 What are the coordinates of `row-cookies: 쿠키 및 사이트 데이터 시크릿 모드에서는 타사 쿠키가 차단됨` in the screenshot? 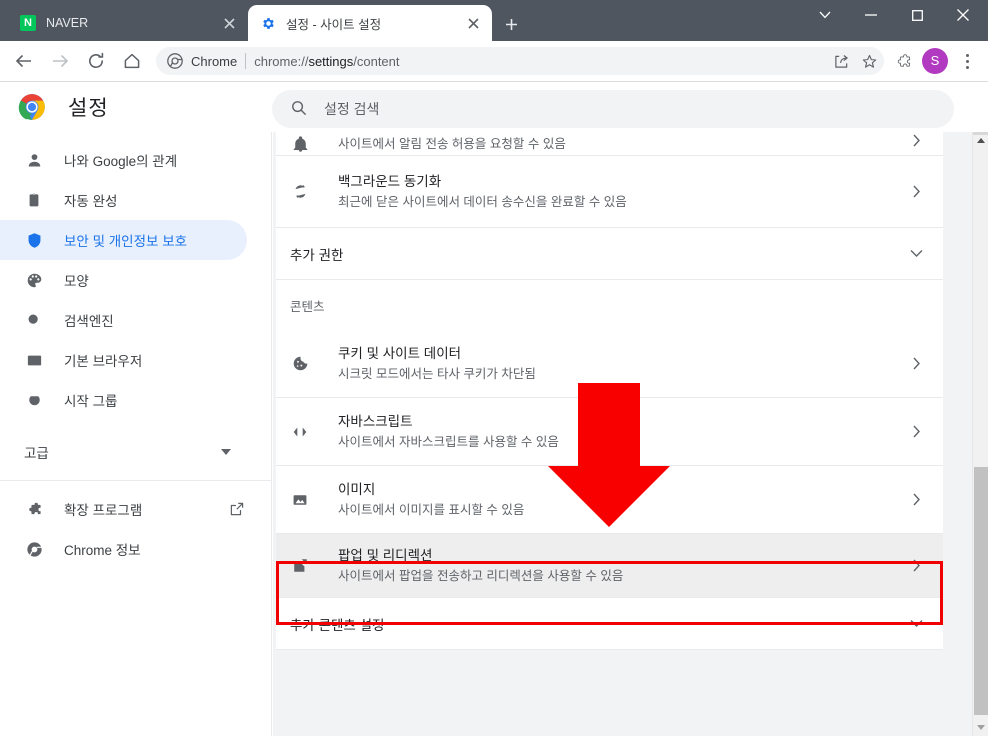 It's located at (609, 364).